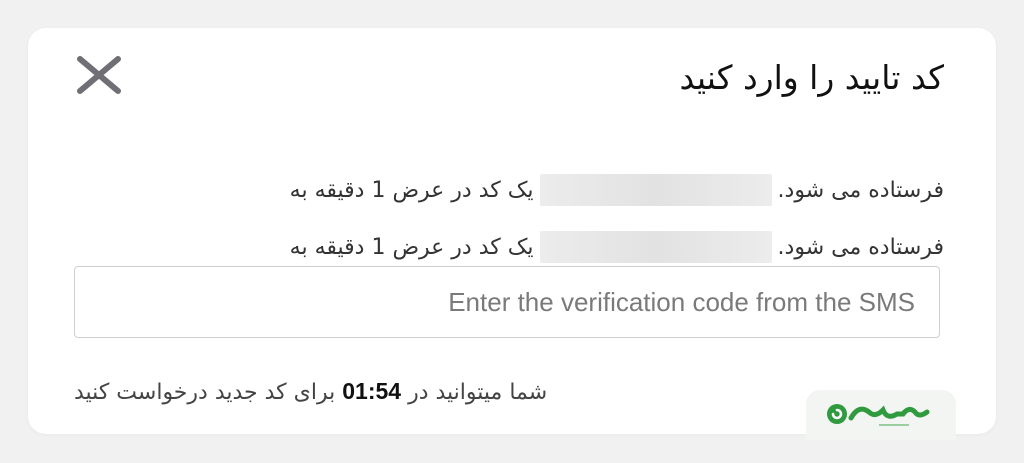 This screenshot has width=1024, height=463. I want to click on countdown-before: شما میتوانید در, so click(478, 392).